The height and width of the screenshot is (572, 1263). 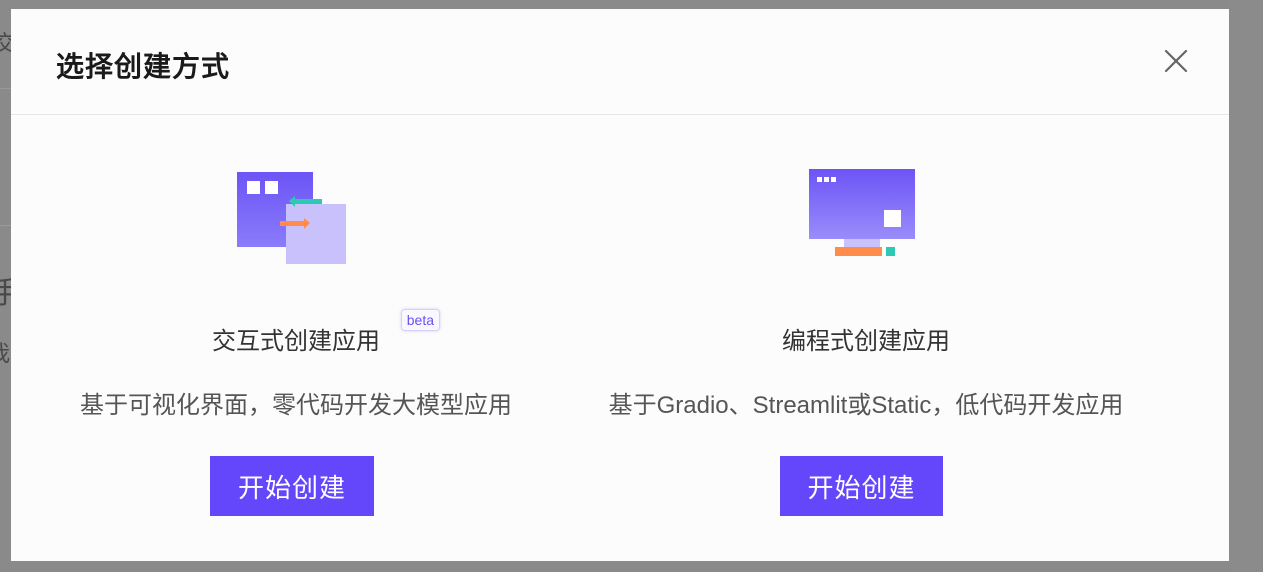 I want to click on close-icon, so click(x=1176, y=61).